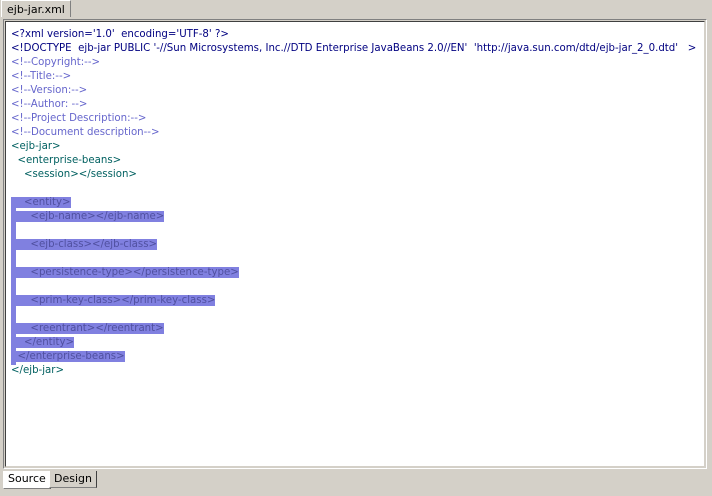 This screenshot has height=496, width=712. I want to click on code-line-selected: <entity>, so click(41, 202).